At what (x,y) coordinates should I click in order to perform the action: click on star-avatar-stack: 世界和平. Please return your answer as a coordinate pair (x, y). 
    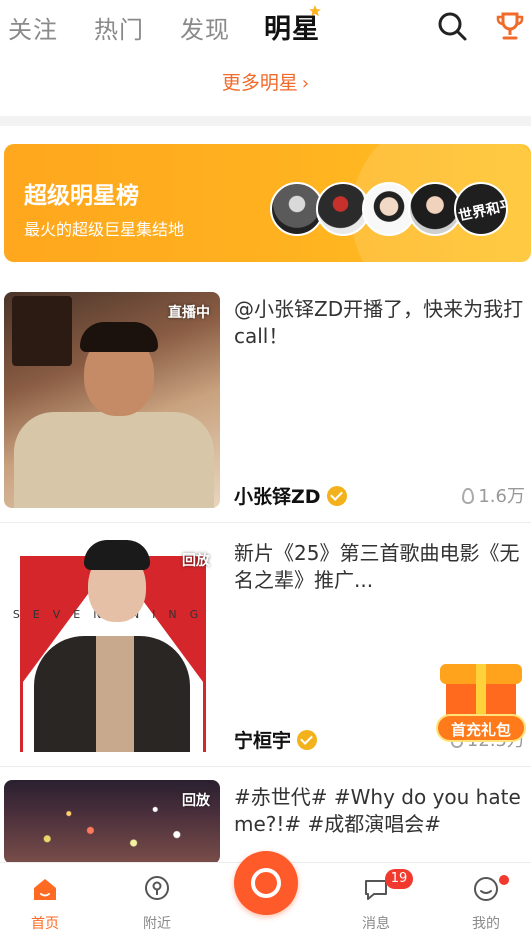
    Looking at the image, I should click on (395, 209).